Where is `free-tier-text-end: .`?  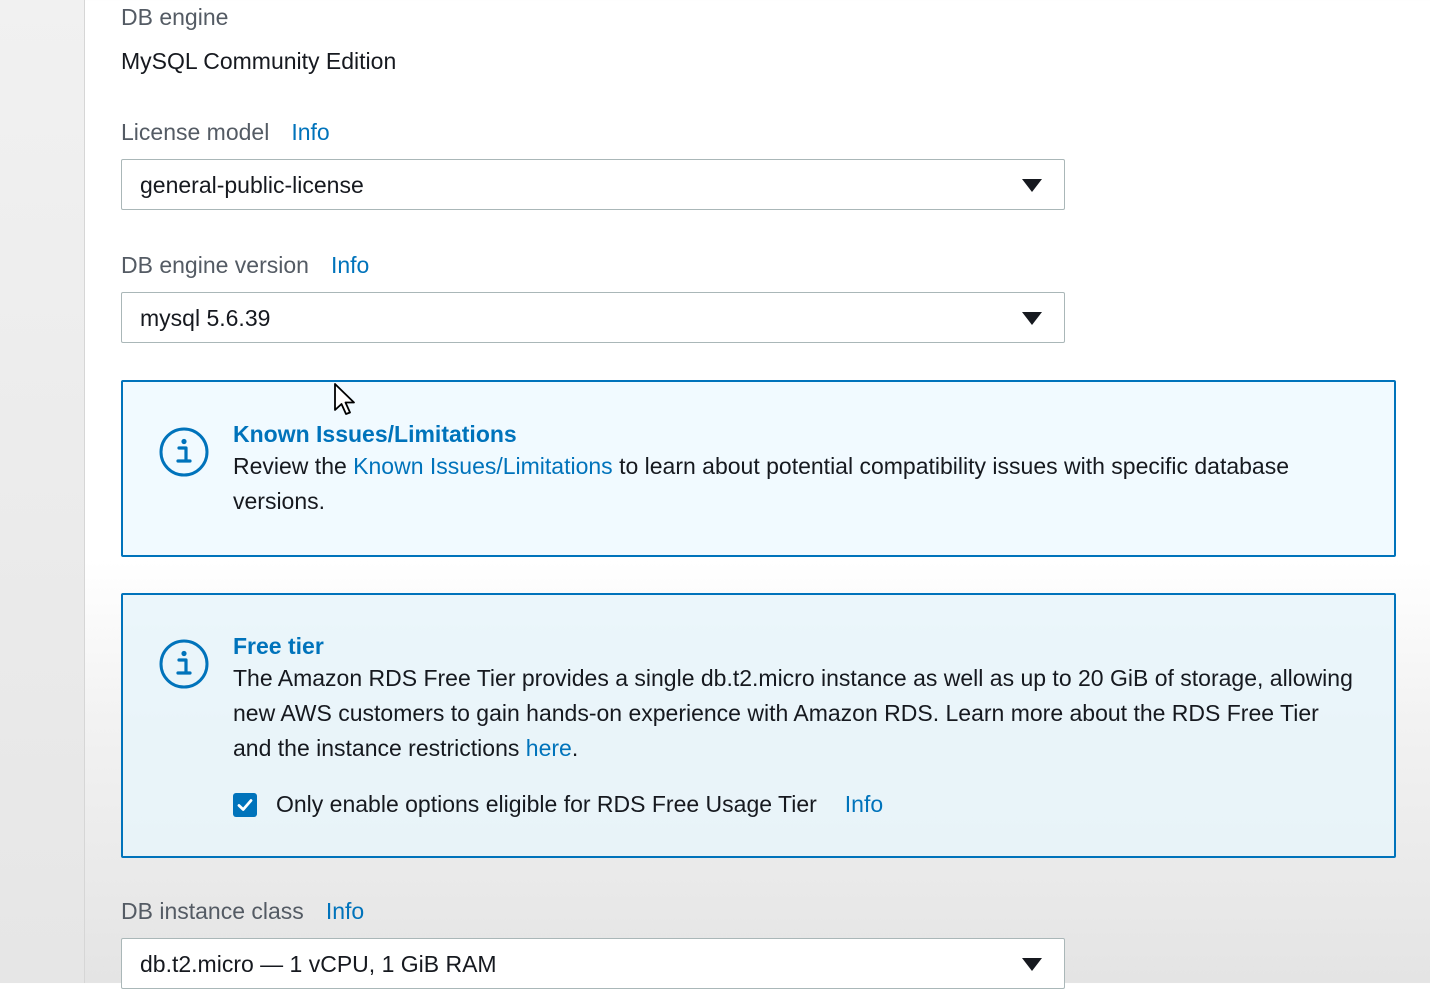
free-tier-text-end: . is located at coordinates (575, 748).